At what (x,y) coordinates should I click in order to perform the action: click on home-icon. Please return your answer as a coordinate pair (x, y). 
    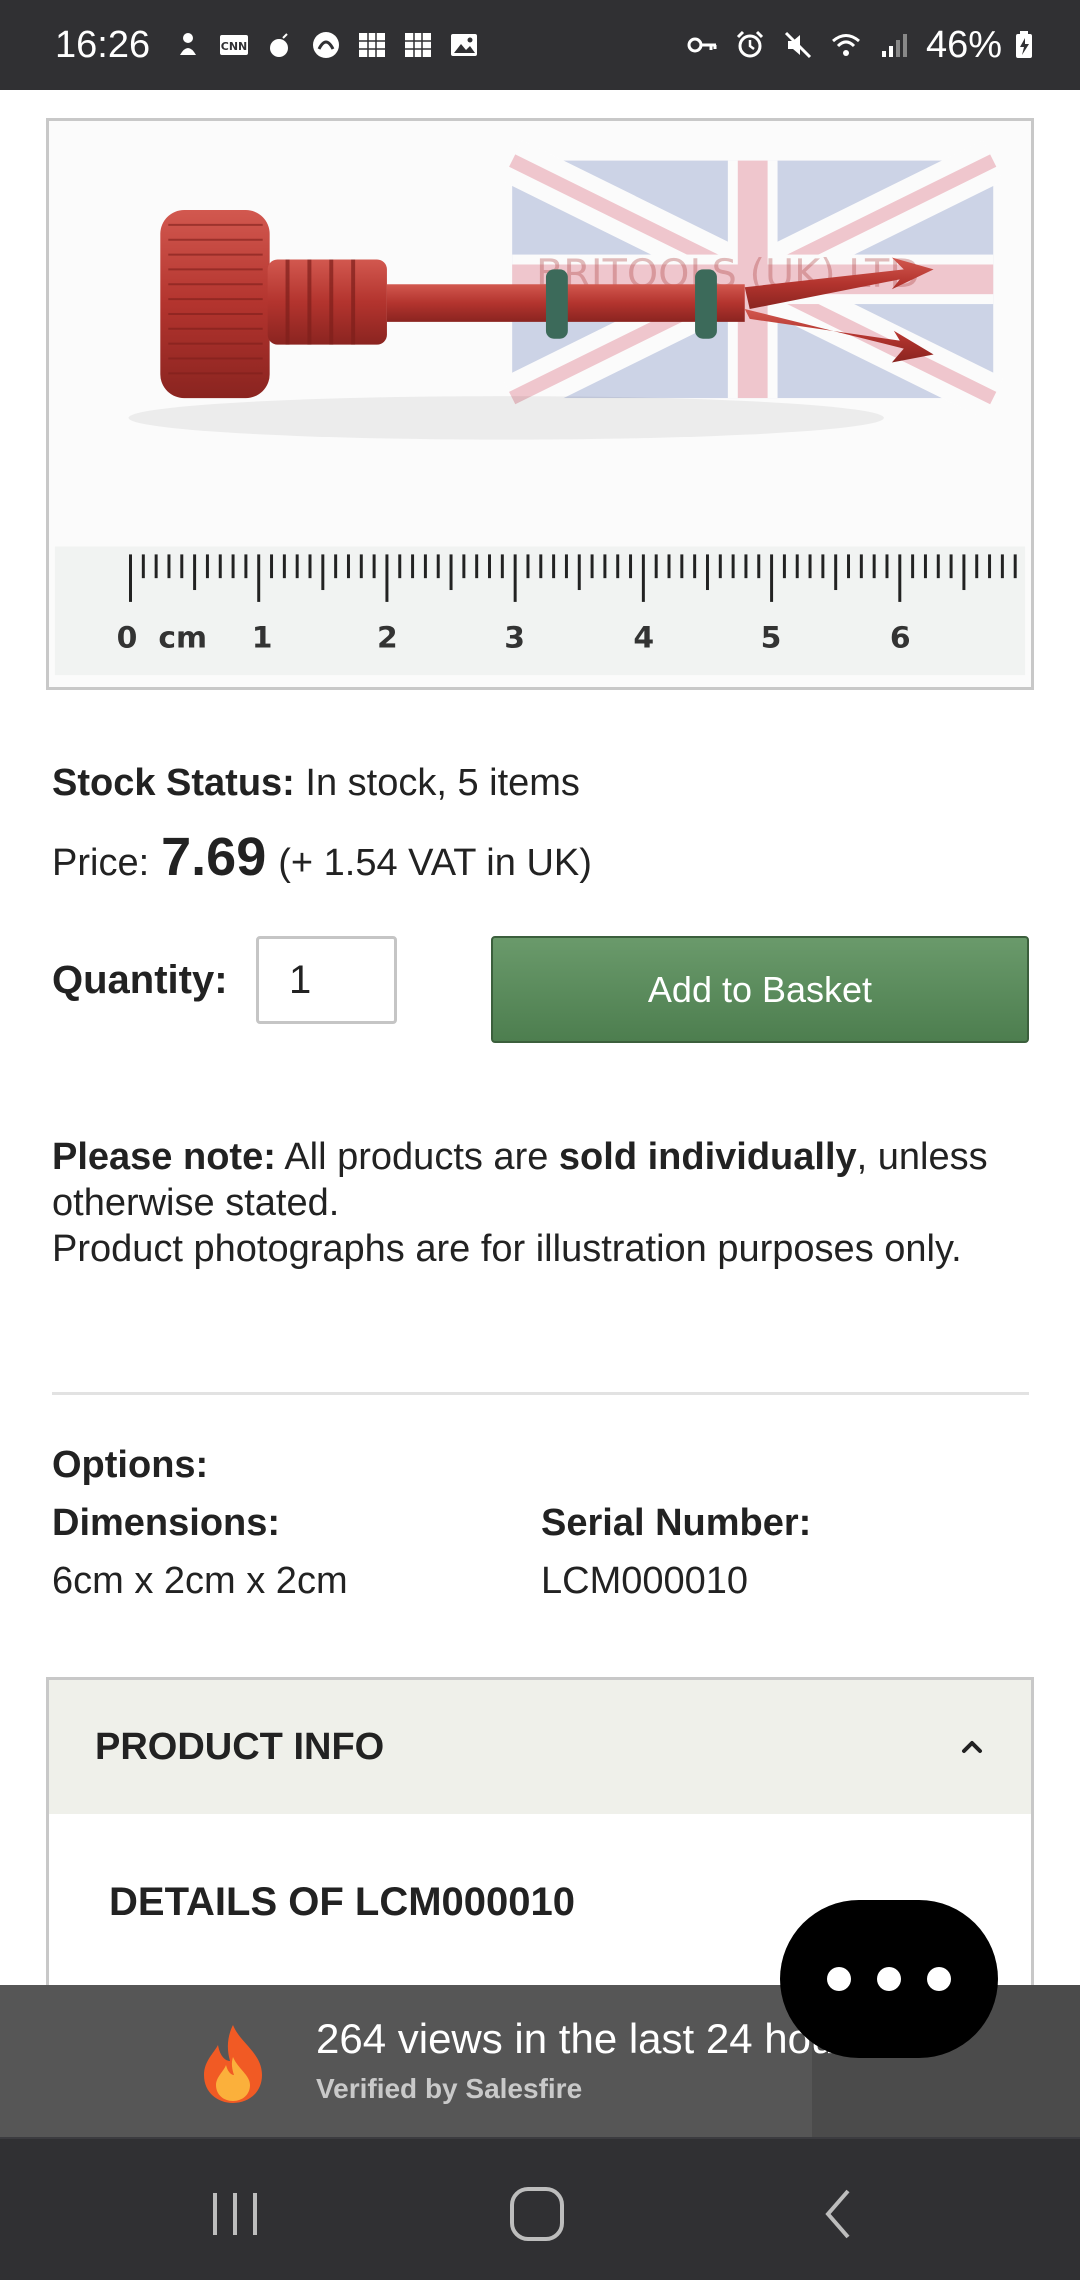
    Looking at the image, I should click on (537, 2214).